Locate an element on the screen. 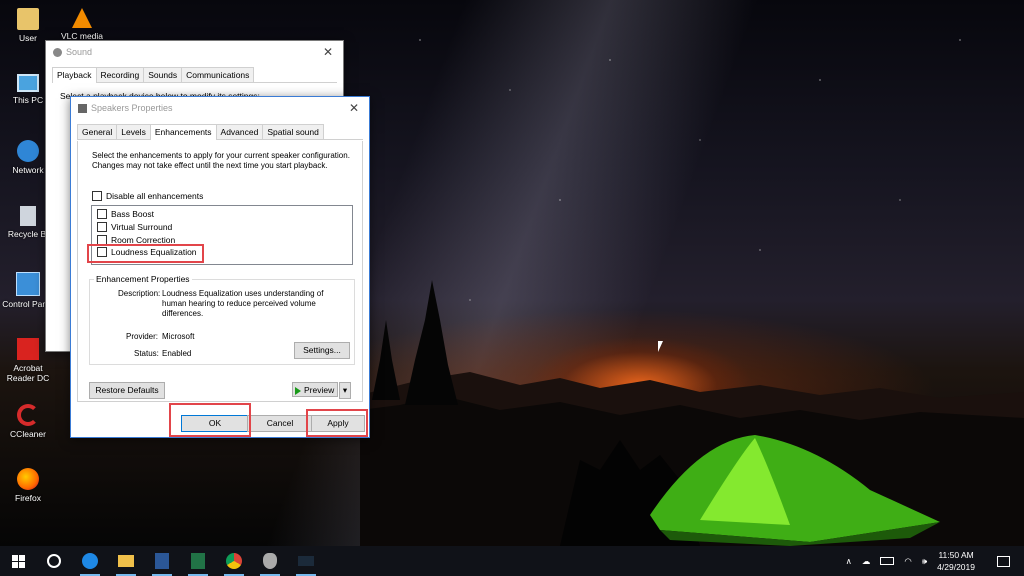 The image size is (1024, 576). preview-split-button: Preview ▾ is located at coordinates (321, 390).